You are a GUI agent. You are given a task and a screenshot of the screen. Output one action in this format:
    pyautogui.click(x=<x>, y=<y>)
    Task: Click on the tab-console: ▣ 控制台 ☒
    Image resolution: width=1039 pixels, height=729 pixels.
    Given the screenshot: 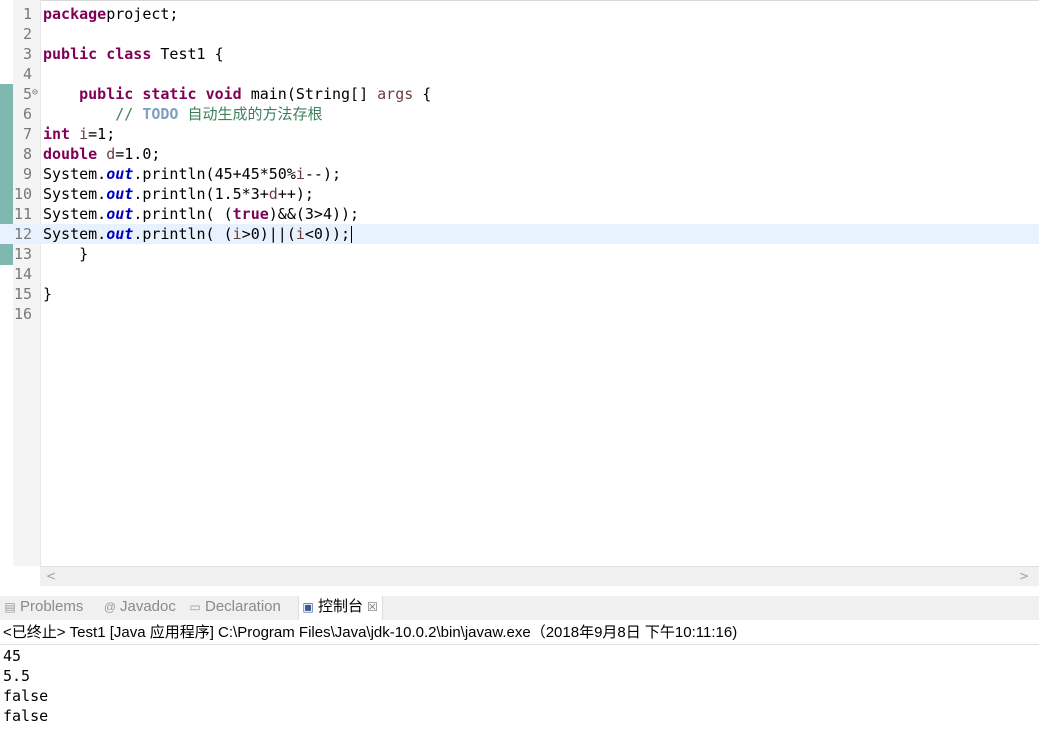 What is the action you would take?
    pyautogui.click(x=340, y=608)
    